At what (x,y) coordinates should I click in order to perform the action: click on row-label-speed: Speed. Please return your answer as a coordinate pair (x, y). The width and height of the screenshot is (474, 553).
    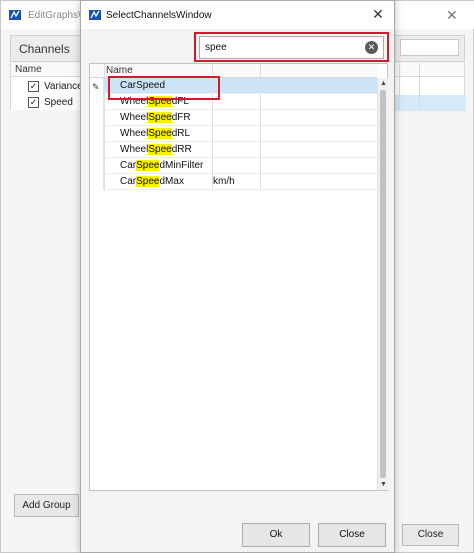
    Looking at the image, I should click on (58, 102).